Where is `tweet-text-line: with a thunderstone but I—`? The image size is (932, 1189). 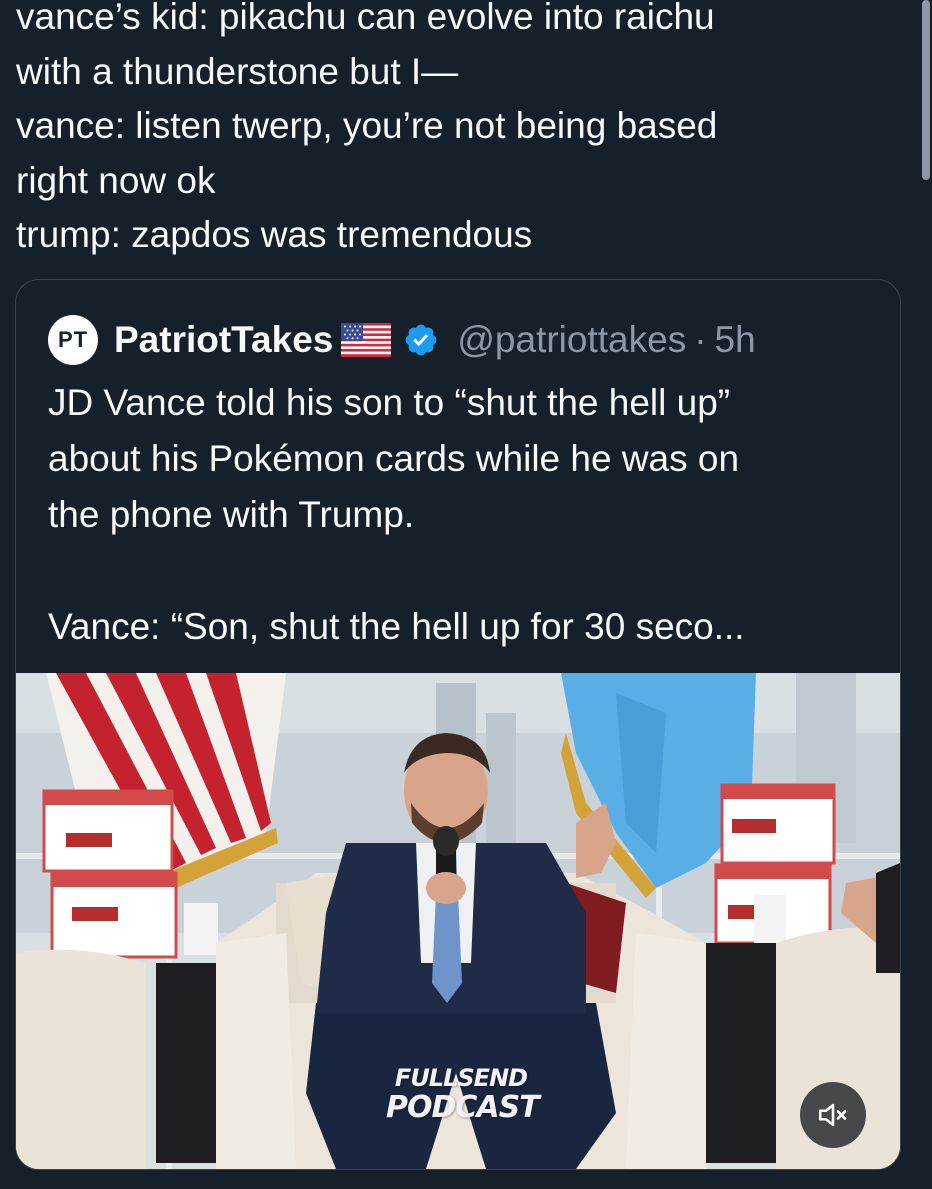
tweet-text-line: with a thunderstone but I— is located at coordinates (237, 71).